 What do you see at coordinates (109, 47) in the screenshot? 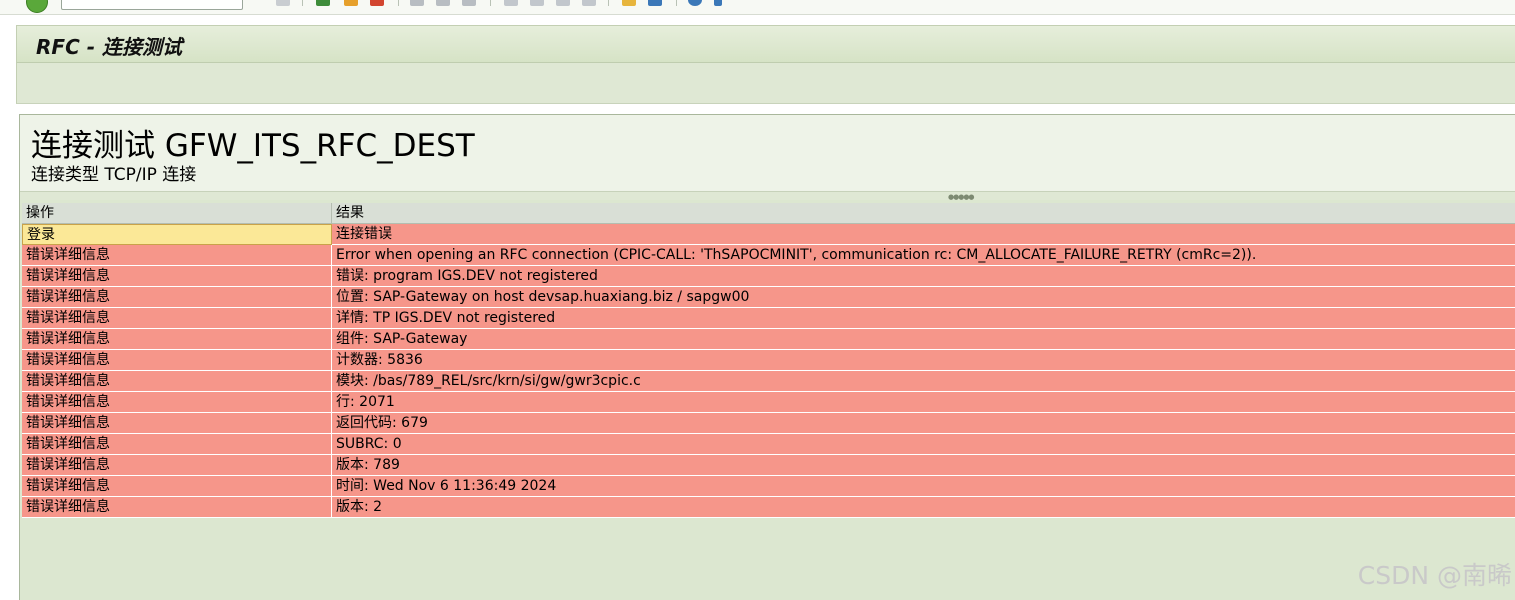
I see `screen-title: RFC - 连接测试` at bounding box center [109, 47].